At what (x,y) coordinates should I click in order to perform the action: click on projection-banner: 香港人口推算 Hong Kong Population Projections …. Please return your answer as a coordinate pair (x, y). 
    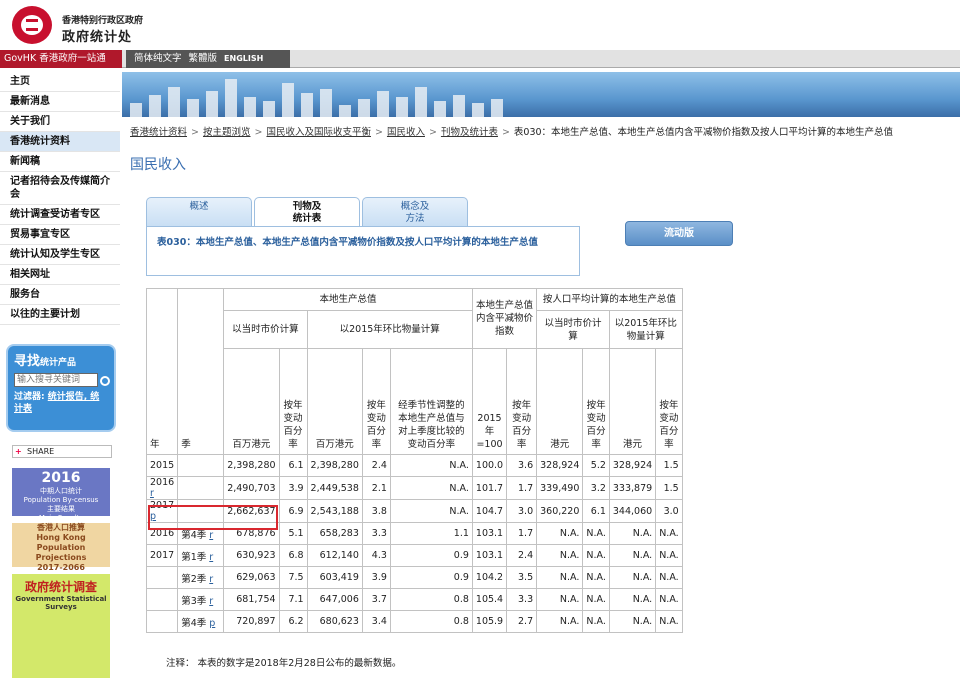
    Looking at the image, I should click on (61, 547).